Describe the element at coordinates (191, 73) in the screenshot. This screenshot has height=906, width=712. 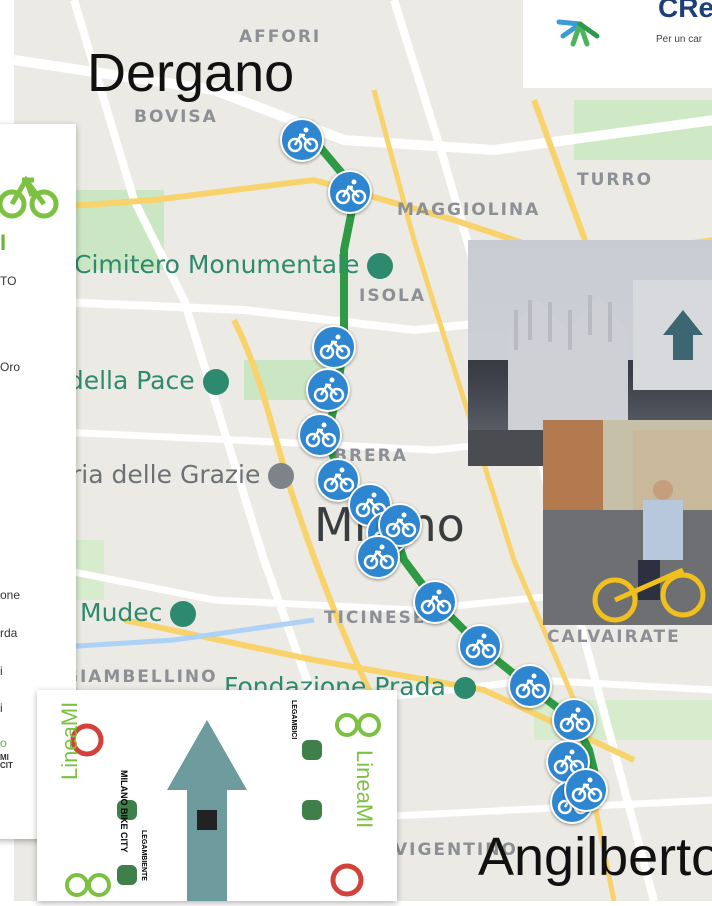
I see `start-label: Dergano` at that location.